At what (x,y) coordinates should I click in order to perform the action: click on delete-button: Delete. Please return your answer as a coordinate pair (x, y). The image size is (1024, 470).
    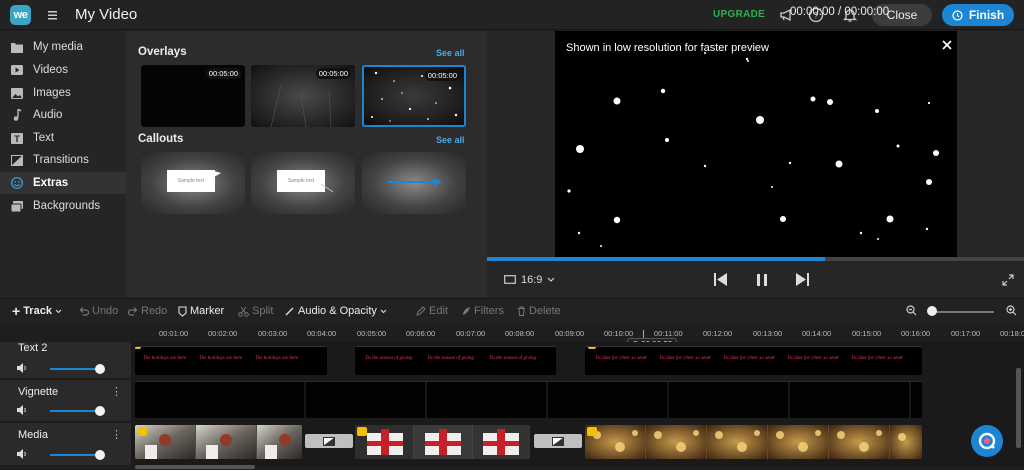
    Looking at the image, I should click on (539, 311).